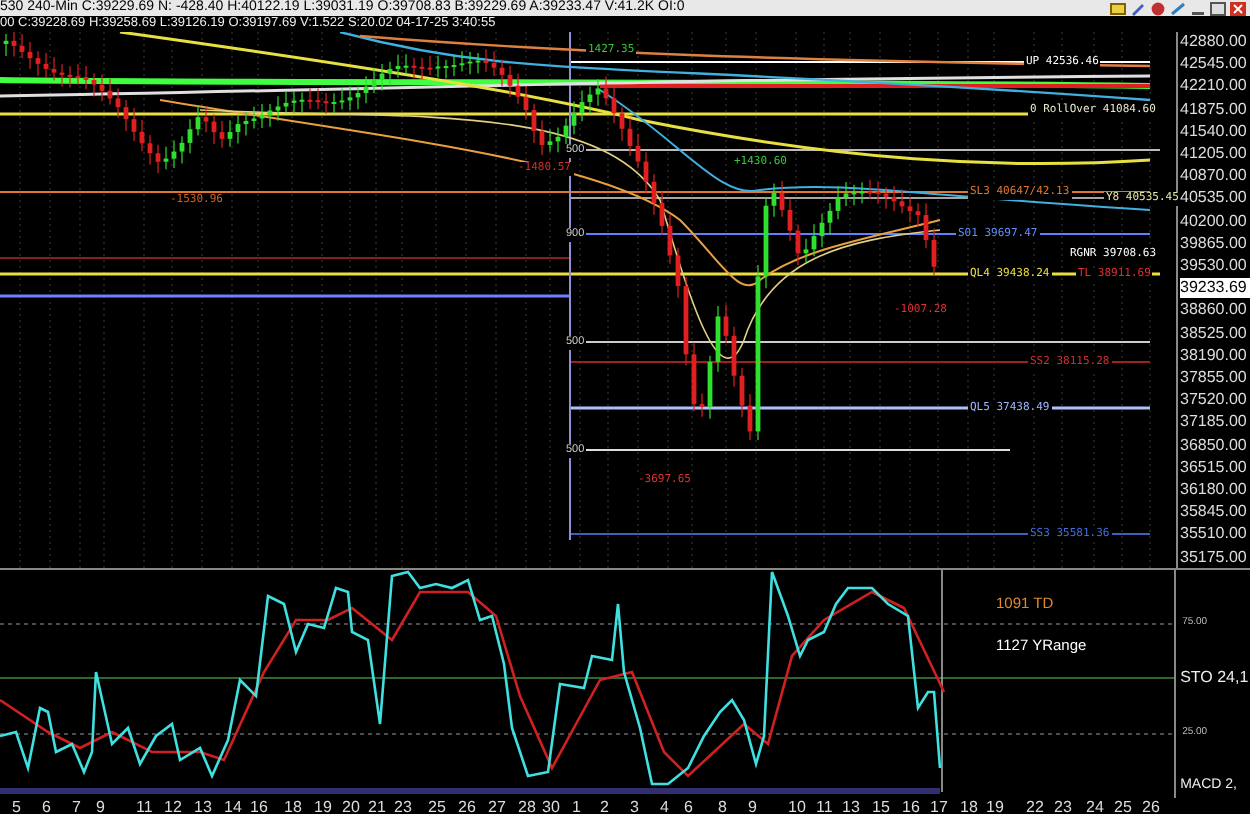 The width and height of the screenshot is (1250, 814). I want to click on palette-icon, so click(1158, 8).